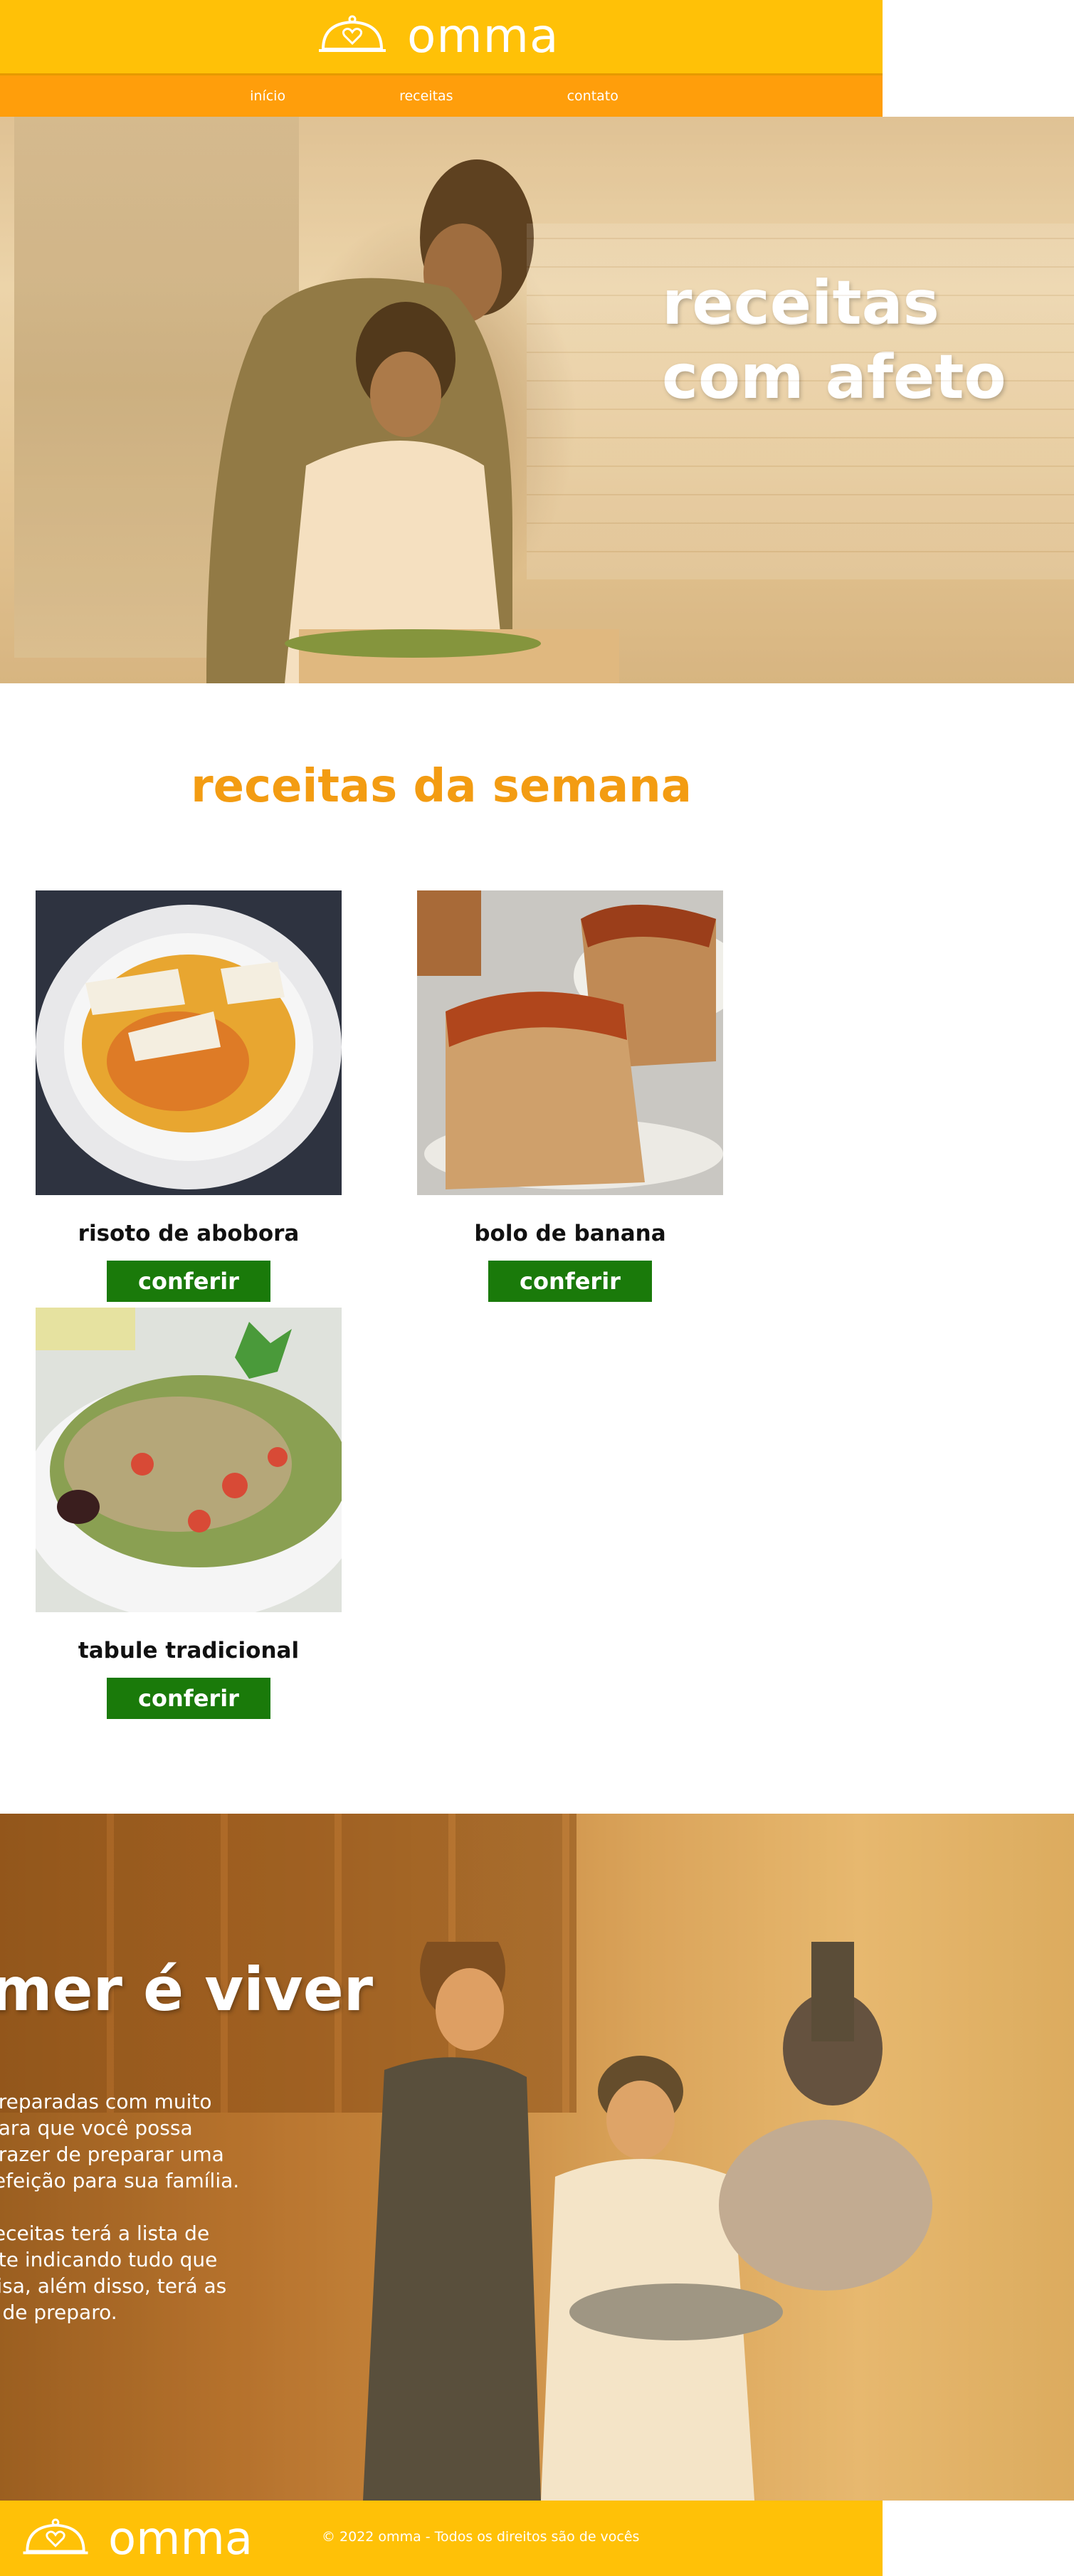 The width and height of the screenshot is (1074, 2576). What do you see at coordinates (834, 377) in the screenshot?
I see `hero-title-line-2: com afeto` at bounding box center [834, 377].